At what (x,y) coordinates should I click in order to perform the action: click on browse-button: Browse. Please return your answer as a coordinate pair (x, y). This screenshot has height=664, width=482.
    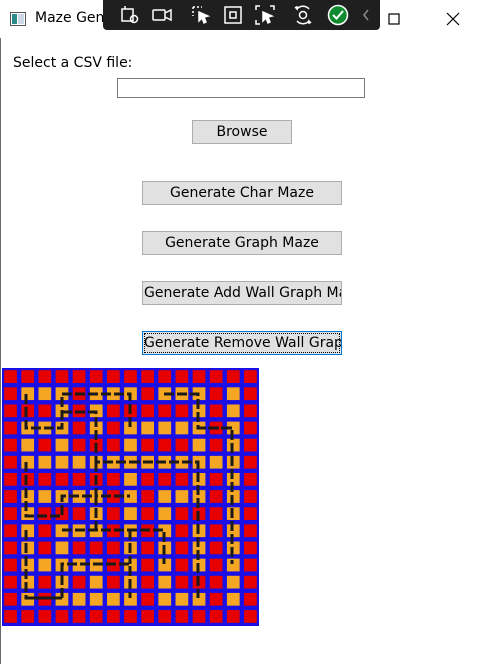
    Looking at the image, I should click on (242, 132).